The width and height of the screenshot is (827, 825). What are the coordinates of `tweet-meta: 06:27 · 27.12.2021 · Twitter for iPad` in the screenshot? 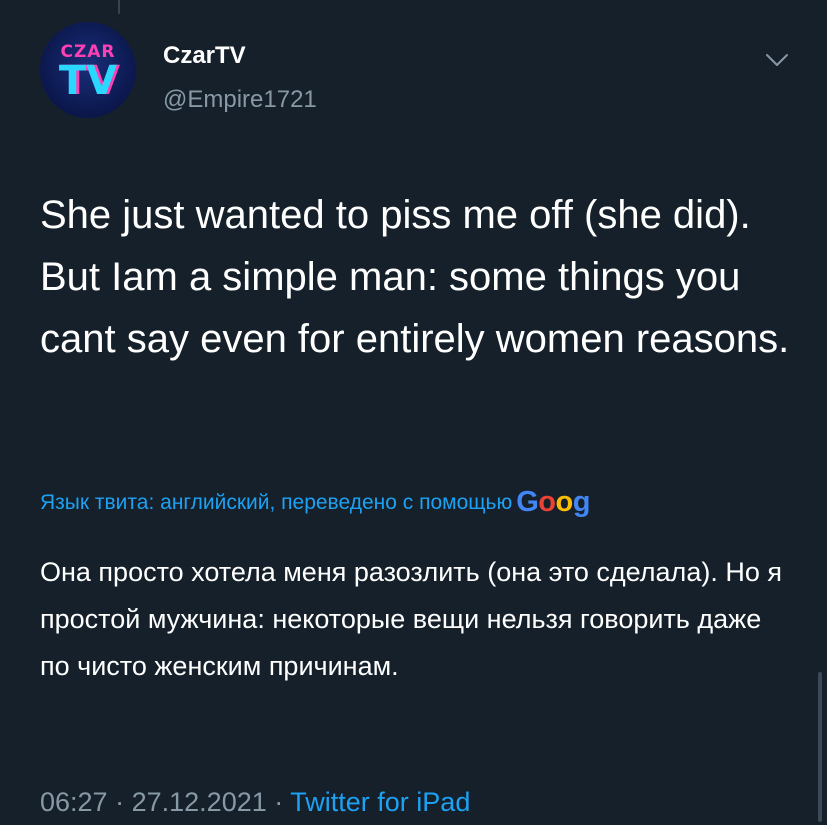 It's located at (255, 802).